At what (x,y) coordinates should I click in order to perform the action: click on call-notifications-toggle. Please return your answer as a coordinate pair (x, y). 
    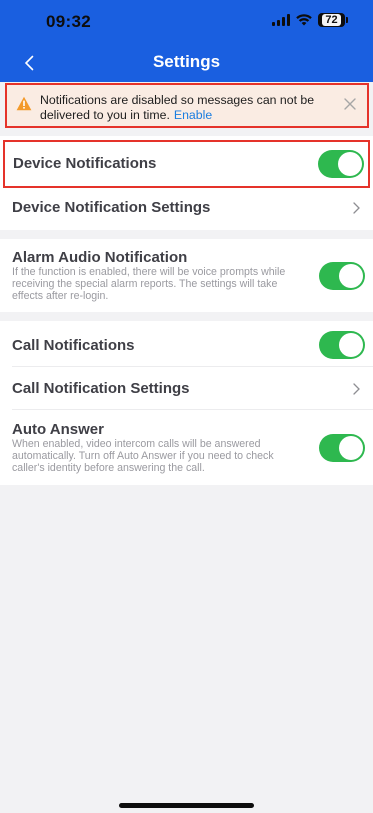
    Looking at the image, I should click on (342, 345).